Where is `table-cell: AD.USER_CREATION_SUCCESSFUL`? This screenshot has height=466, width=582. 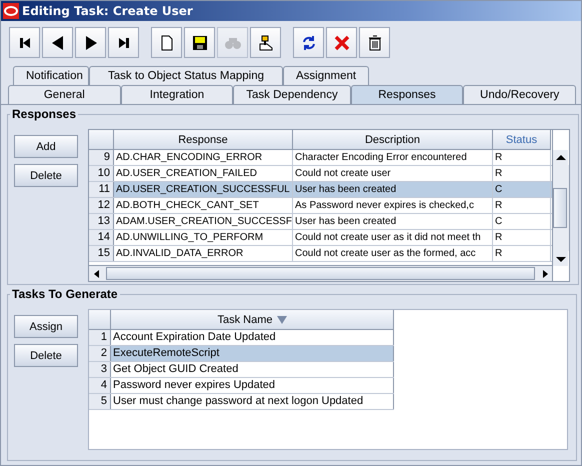
table-cell: AD.USER_CREATION_SUCCESSFUL is located at coordinates (203, 189).